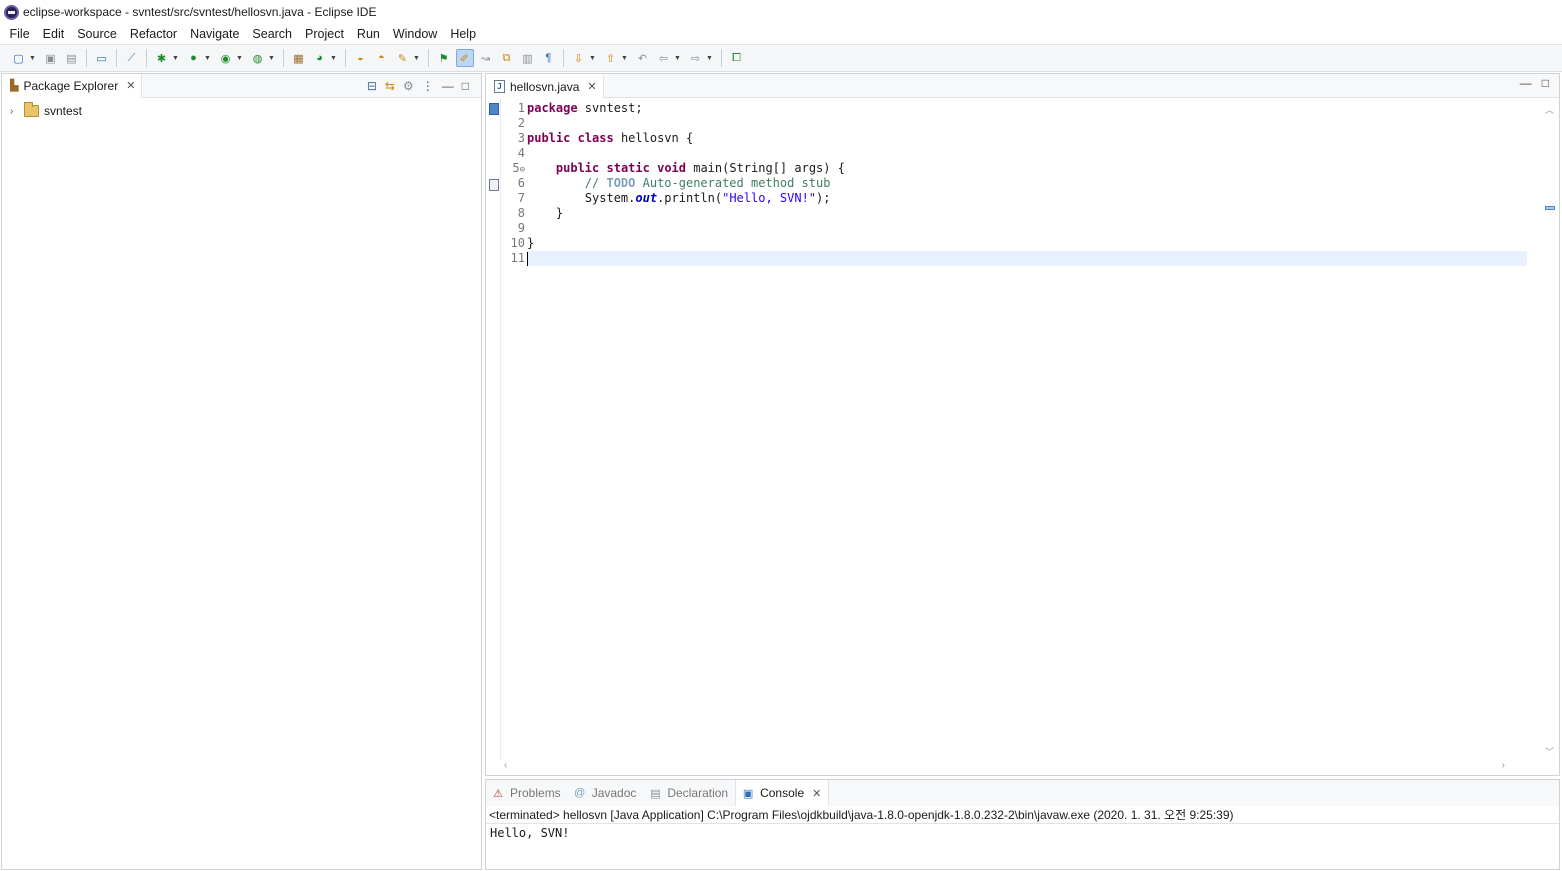  Describe the element at coordinates (241, 111) in the screenshot. I see `tree-item-project: › svntest` at that location.